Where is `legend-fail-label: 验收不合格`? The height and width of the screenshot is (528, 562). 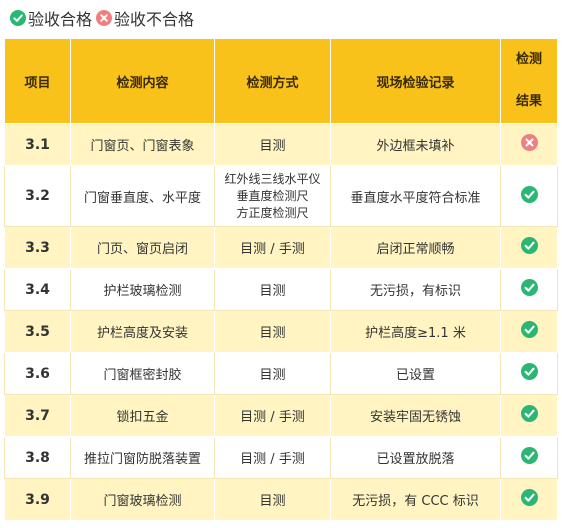
legend-fail-label: 验收不合格 is located at coordinates (154, 19).